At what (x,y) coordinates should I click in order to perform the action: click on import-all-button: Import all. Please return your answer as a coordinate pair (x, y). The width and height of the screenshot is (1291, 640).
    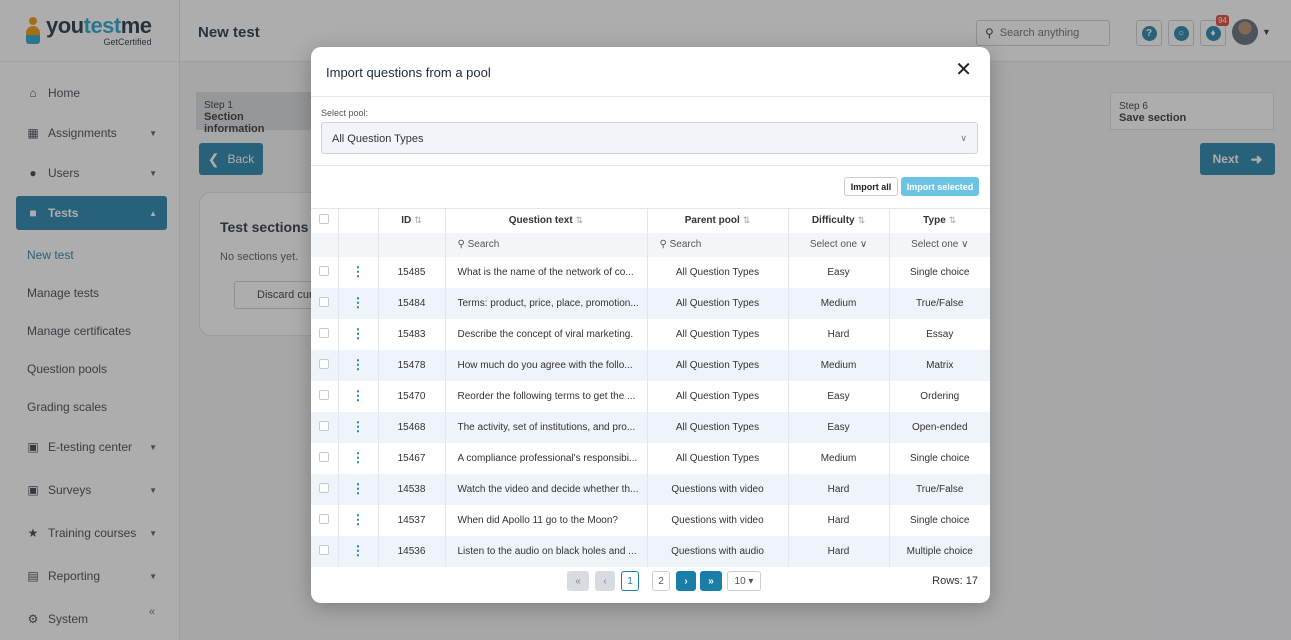
    Looking at the image, I should click on (871, 186).